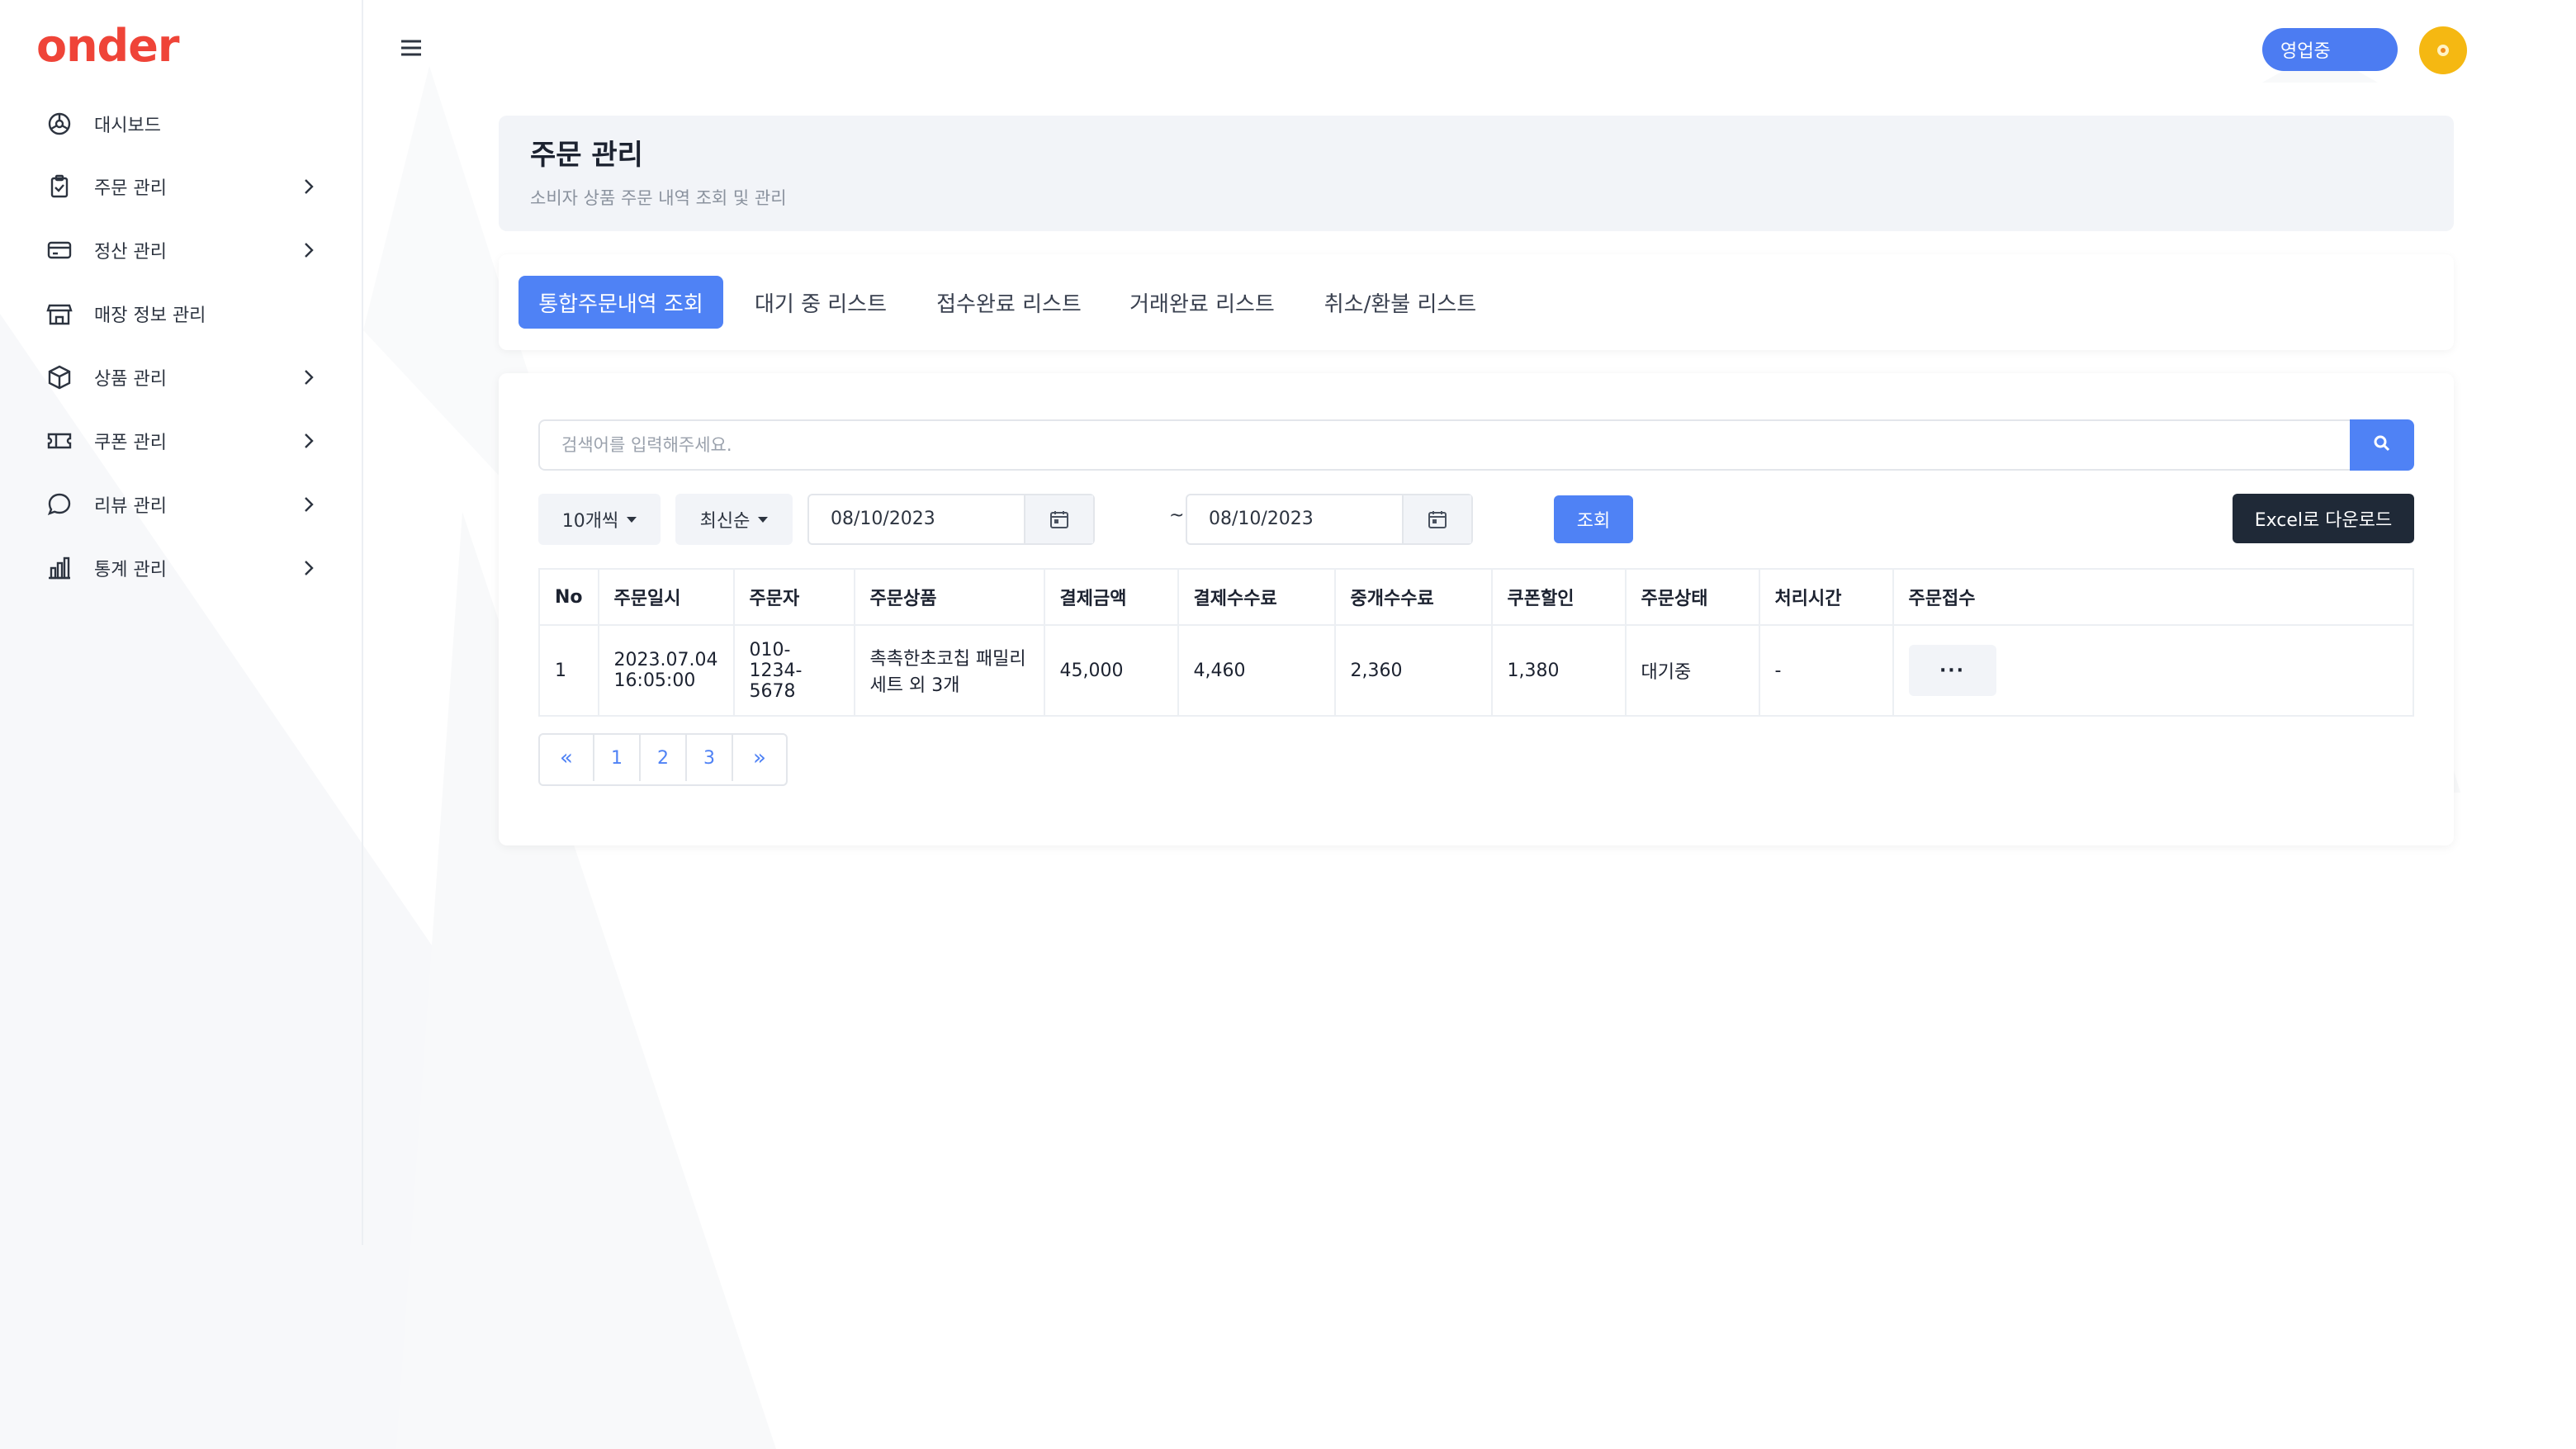 The image size is (2576, 1449). What do you see at coordinates (621, 302) in the screenshot?
I see `tab-all-orders: 통합주문내역 조회` at bounding box center [621, 302].